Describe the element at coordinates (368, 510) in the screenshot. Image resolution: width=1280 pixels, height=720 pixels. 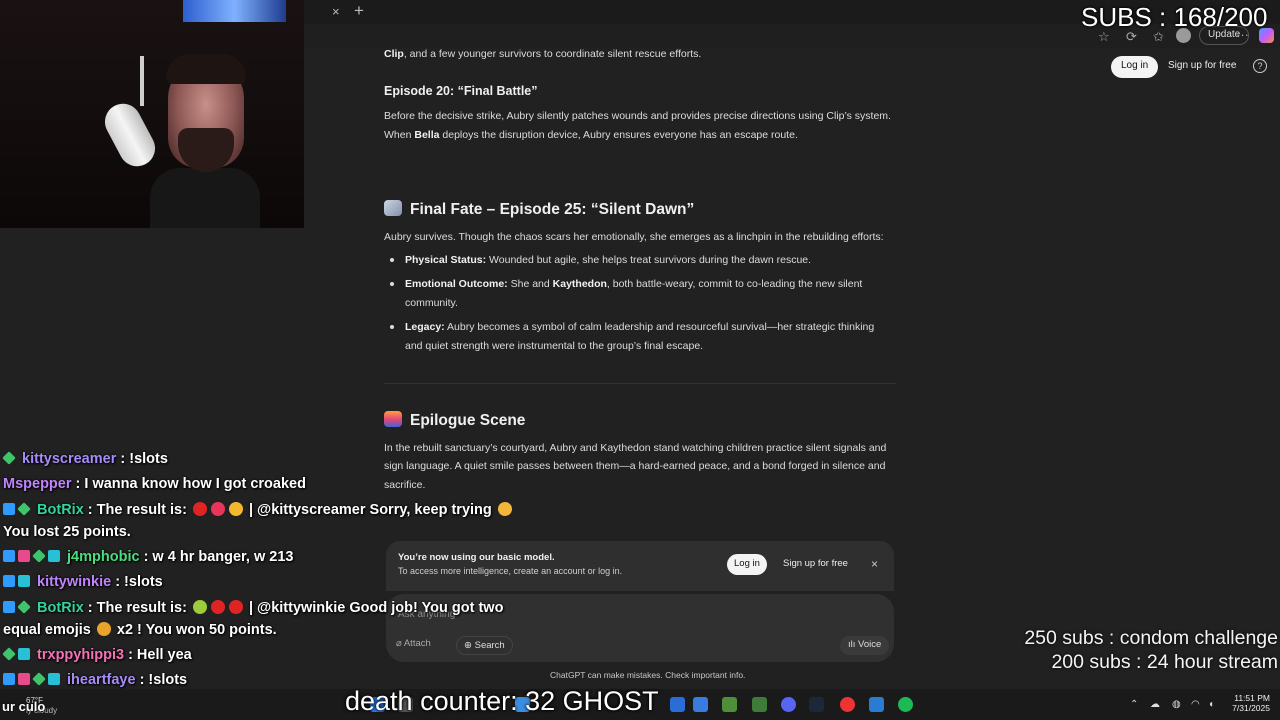
I see `chat-text: | @kittyscreamer Sorry, keep trying` at that location.